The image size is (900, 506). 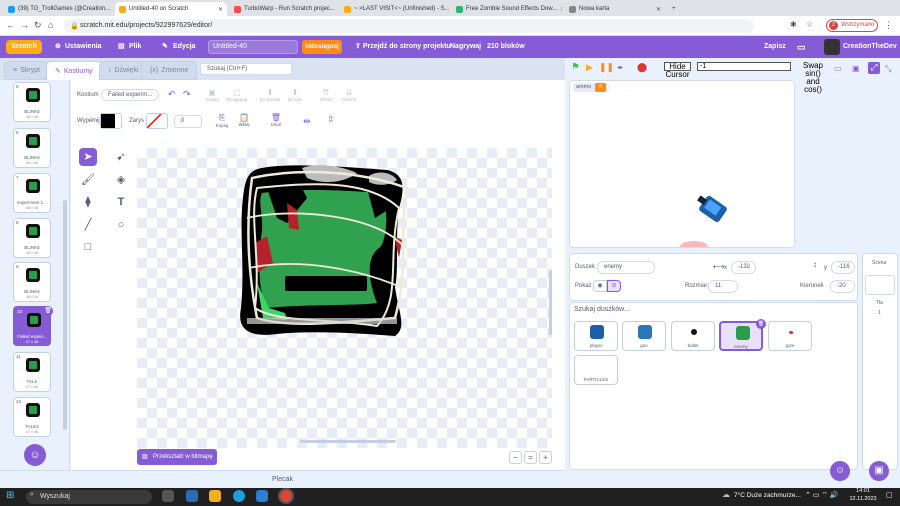 What do you see at coordinates (24, 25) in the screenshot?
I see `forward-icon: →` at bounding box center [24, 25].